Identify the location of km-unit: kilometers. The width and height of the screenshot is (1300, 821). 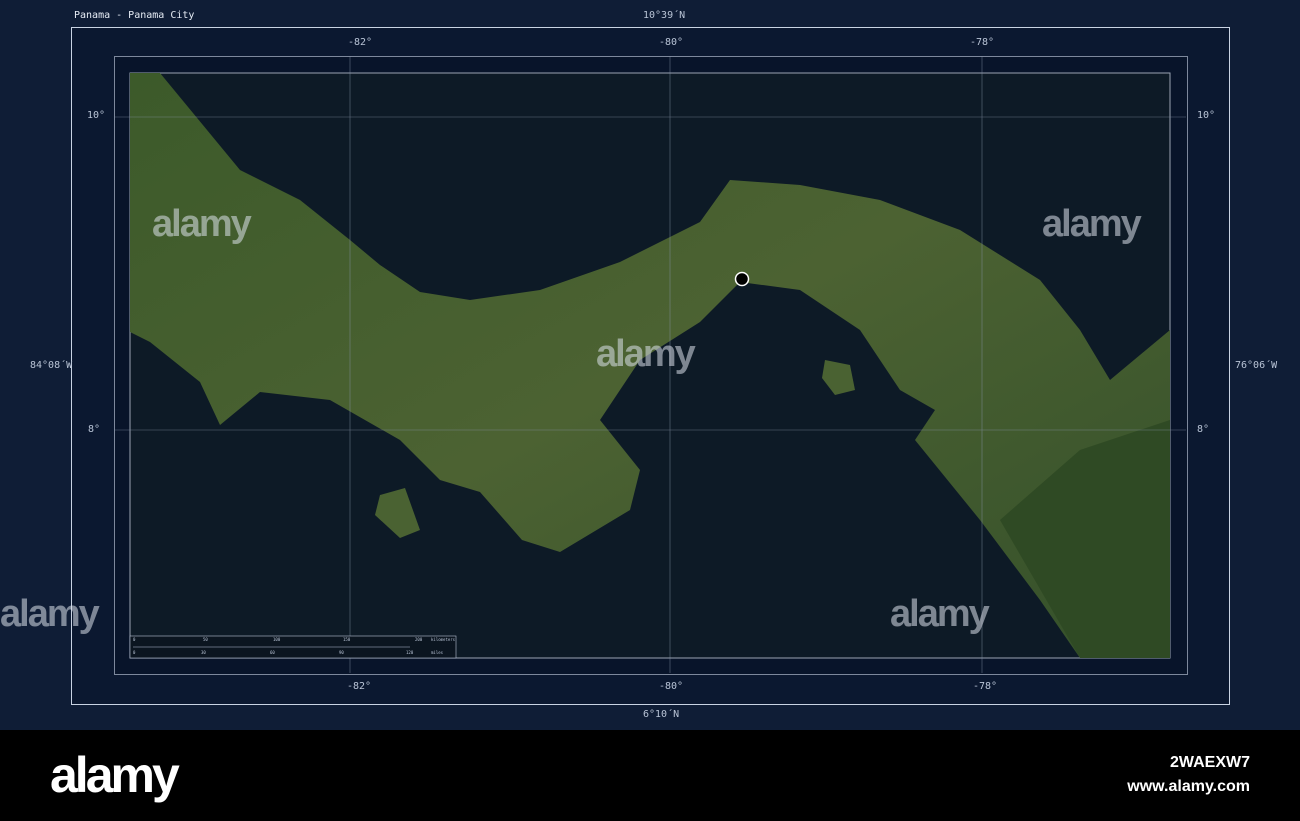
(443, 639).